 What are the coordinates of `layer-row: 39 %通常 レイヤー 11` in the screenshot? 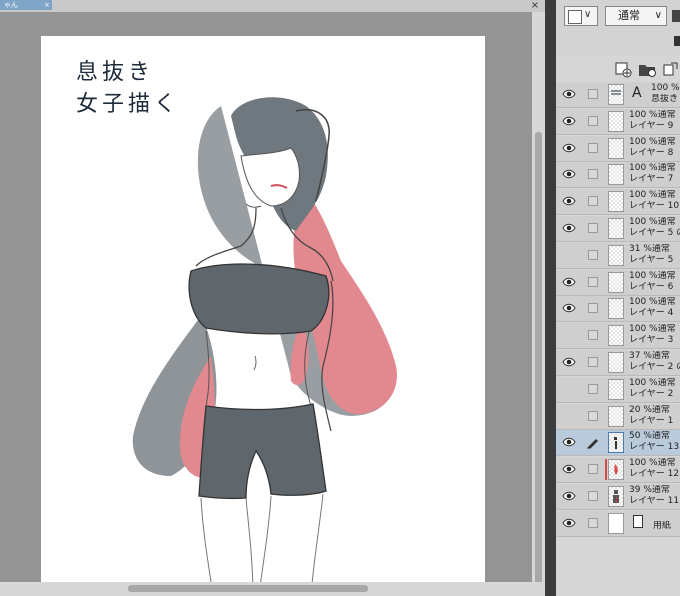 It's located at (618, 497).